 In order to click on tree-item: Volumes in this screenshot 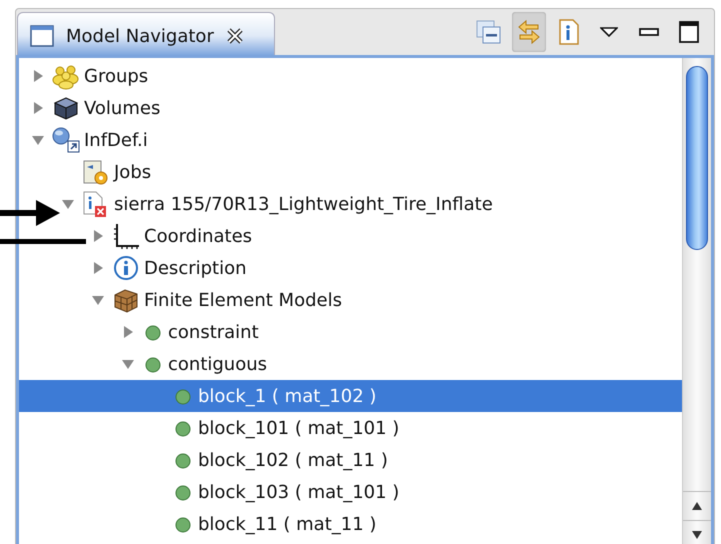, I will do `click(350, 108)`.